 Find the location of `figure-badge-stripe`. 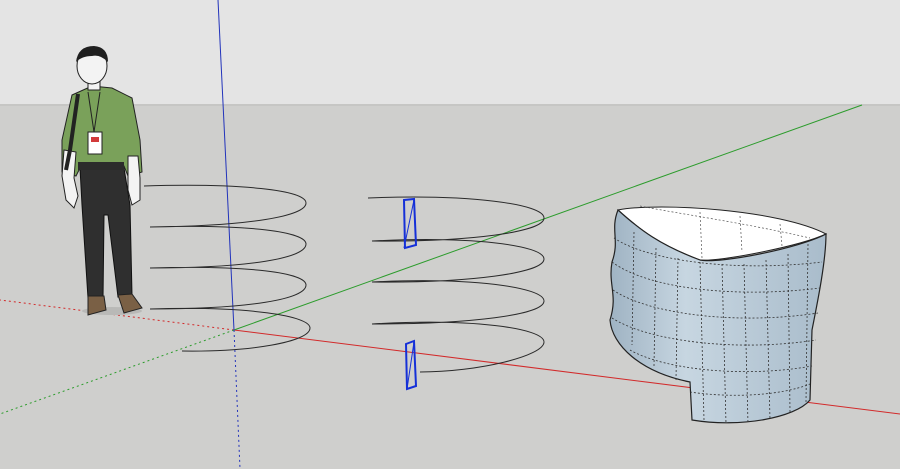

figure-badge-stripe is located at coordinates (95, 139).